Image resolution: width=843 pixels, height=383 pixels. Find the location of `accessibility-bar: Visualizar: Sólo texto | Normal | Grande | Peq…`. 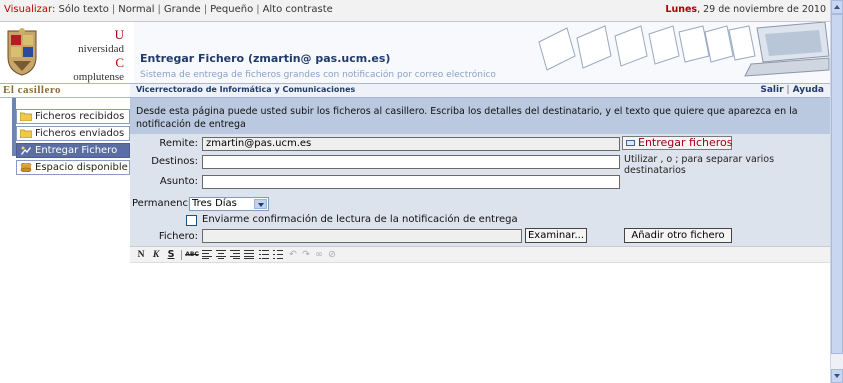

accessibility-bar: Visualizar: Sólo texto | Normal | Grande | Peq… is located at coordinates (415, 11).